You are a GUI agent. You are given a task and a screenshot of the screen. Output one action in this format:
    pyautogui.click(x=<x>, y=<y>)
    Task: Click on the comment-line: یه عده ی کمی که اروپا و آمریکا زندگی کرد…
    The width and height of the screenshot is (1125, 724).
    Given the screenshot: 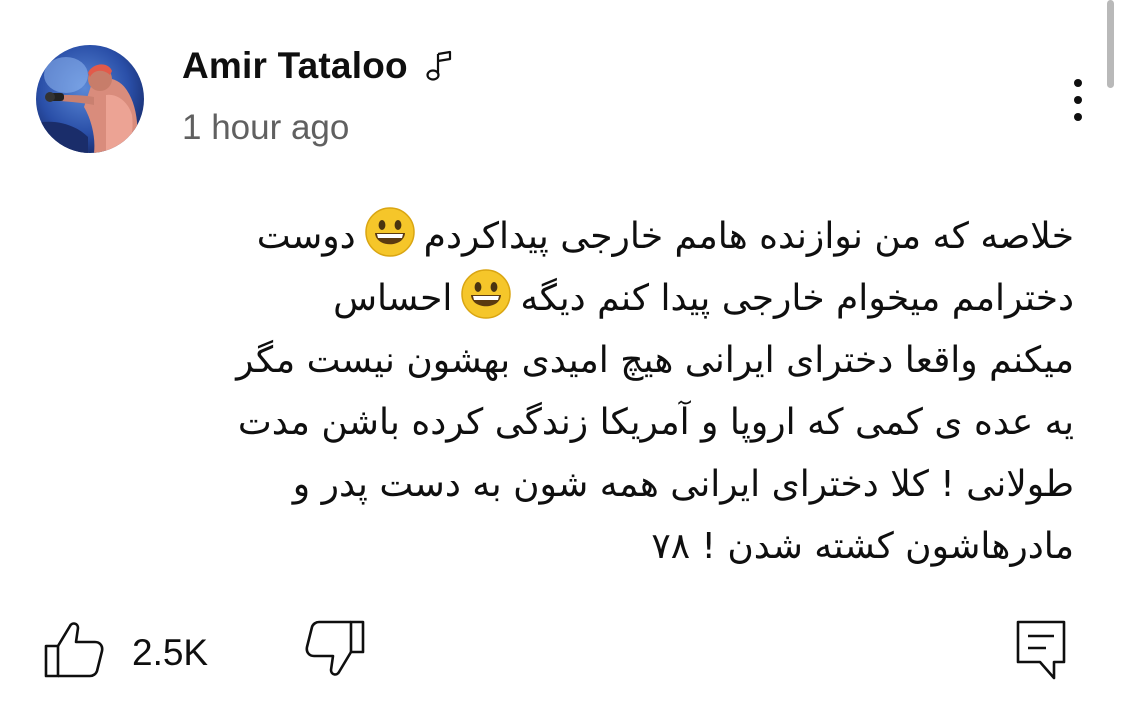 What is the action you would take?
    pyautogui.click(x=655, y=422)
    